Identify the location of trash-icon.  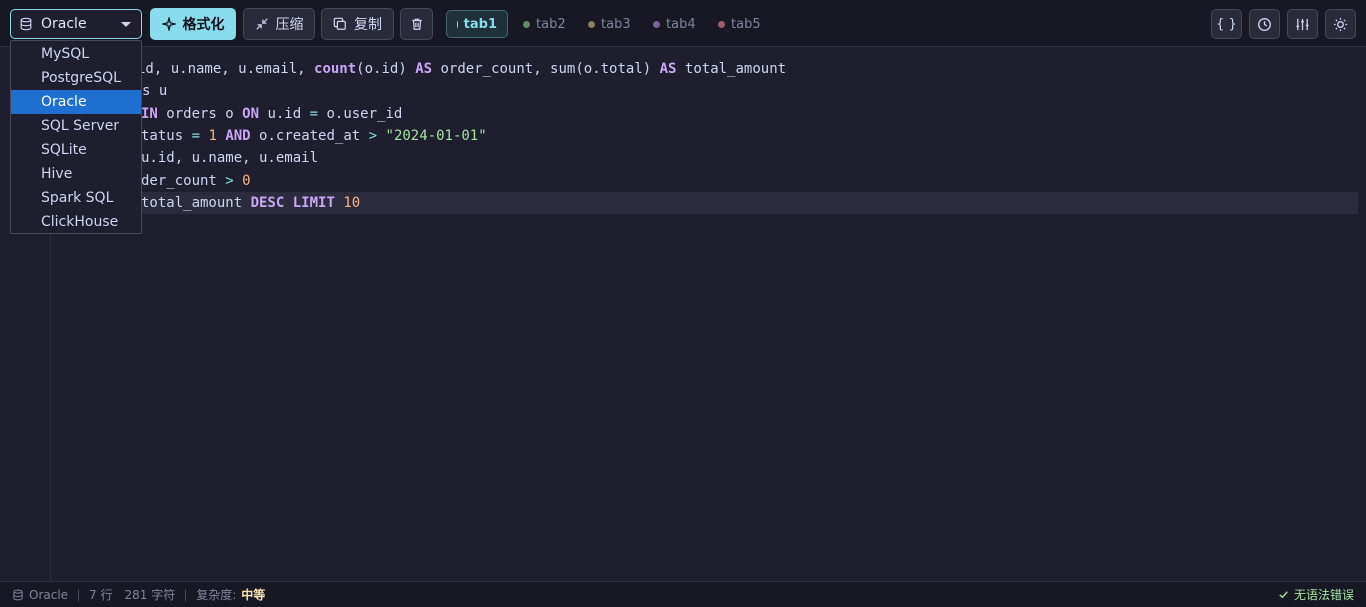
(416, 24).